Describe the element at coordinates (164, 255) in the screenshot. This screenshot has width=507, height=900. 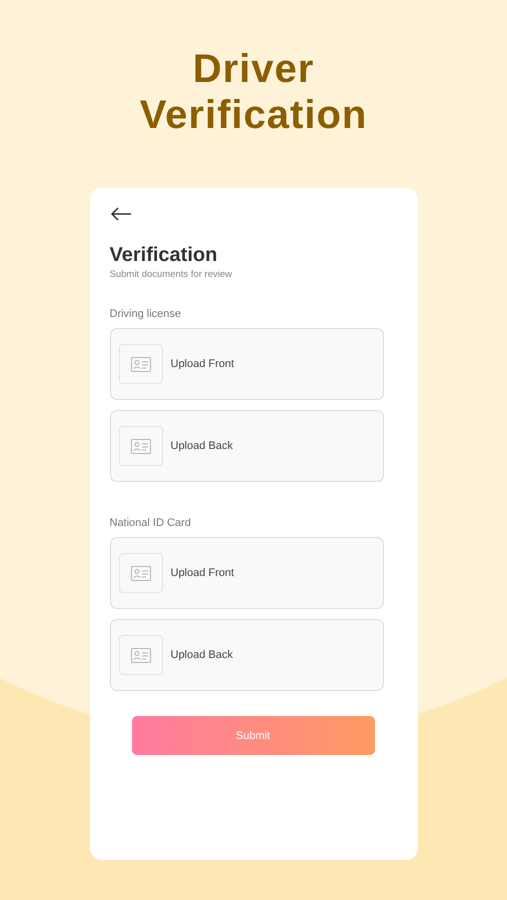
I see `screen-title: Verification` at that location.